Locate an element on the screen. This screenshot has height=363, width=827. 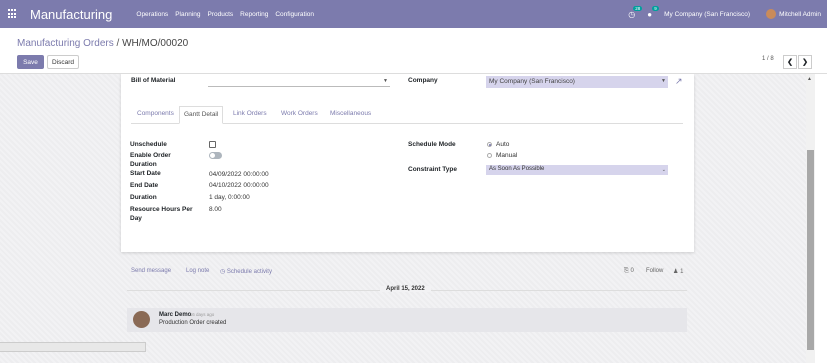
tab-gantt-detail: Gantt Detail is located at coordinates (201, 115).